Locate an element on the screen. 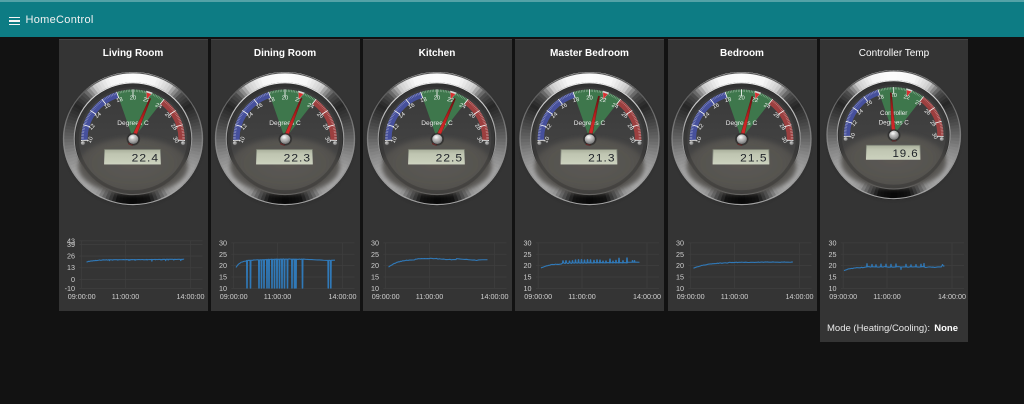 This screenshot has width=1024, height=404. svg-text: 21.5 is located at coordinates (753, 158).